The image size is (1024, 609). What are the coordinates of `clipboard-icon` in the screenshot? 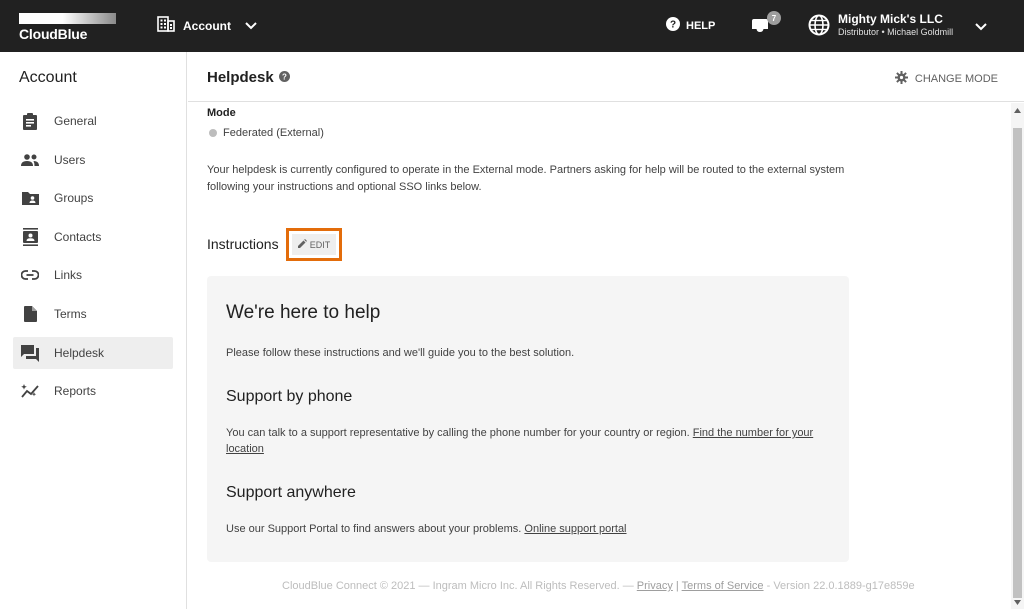 It's located at (30, 121).